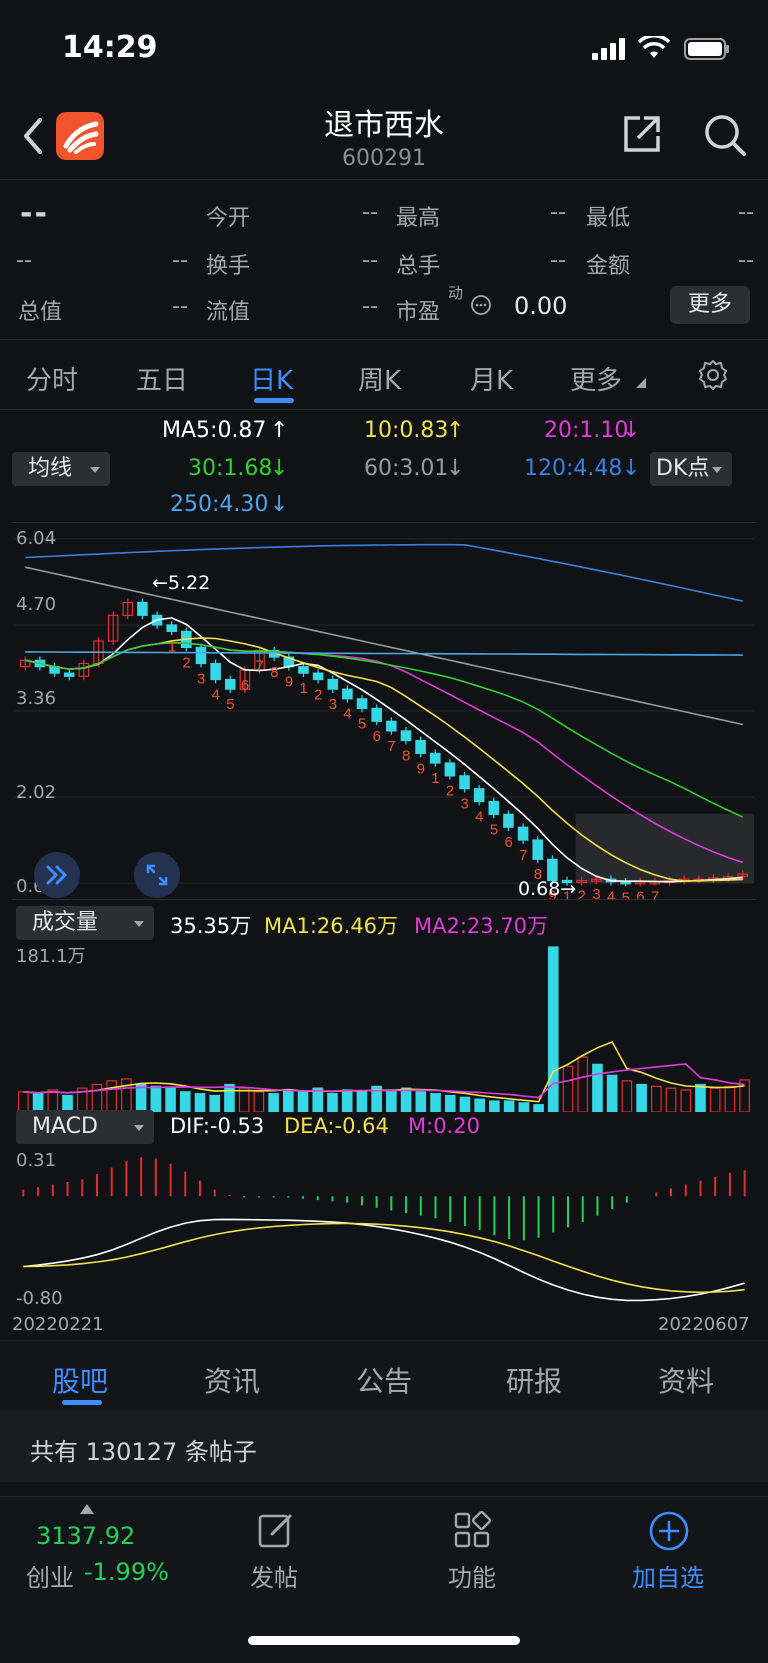 Image resolution: width=768 pixels, height=1663 pixels. I want to click on fullscreen-button, so click(157, 875).